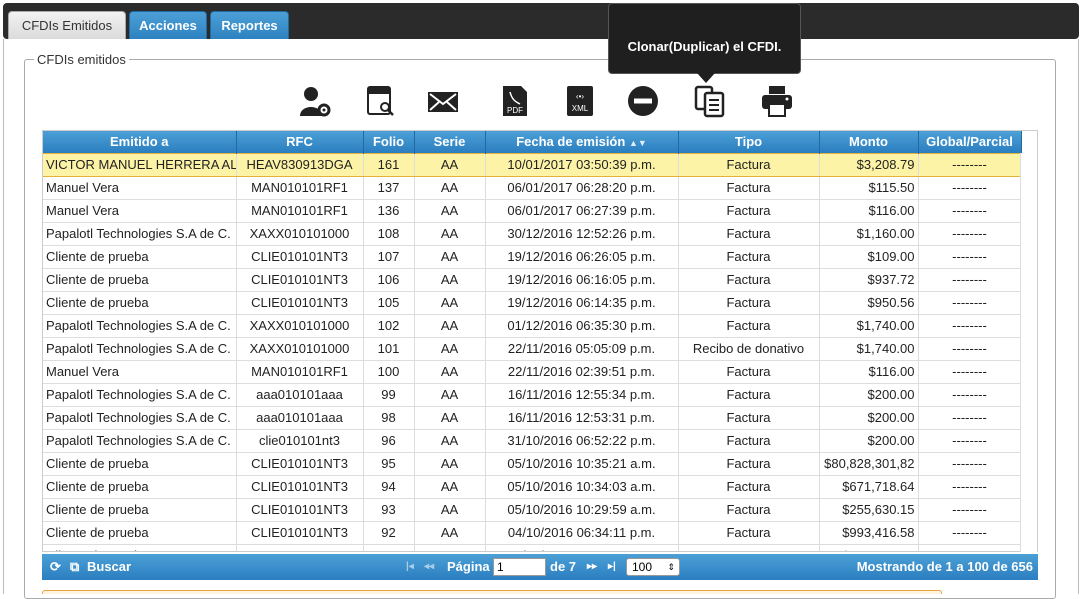 Image resolution: width=1084 pixels, height=599 pixels. What do you see at coordinates (315, 101) in the screenshot?
I see `user-settings-icon` at bounding box center [315, 101].